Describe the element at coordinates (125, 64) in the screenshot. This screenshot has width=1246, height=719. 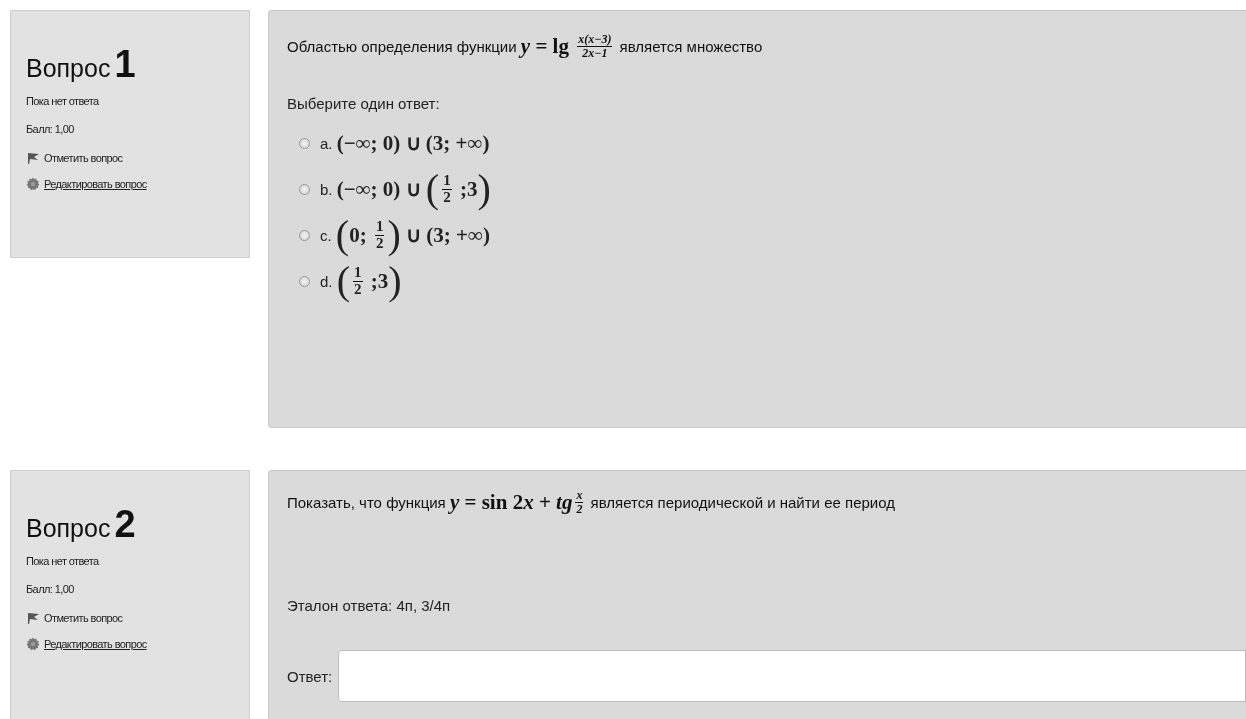
I see `question-number: 1` at that location.